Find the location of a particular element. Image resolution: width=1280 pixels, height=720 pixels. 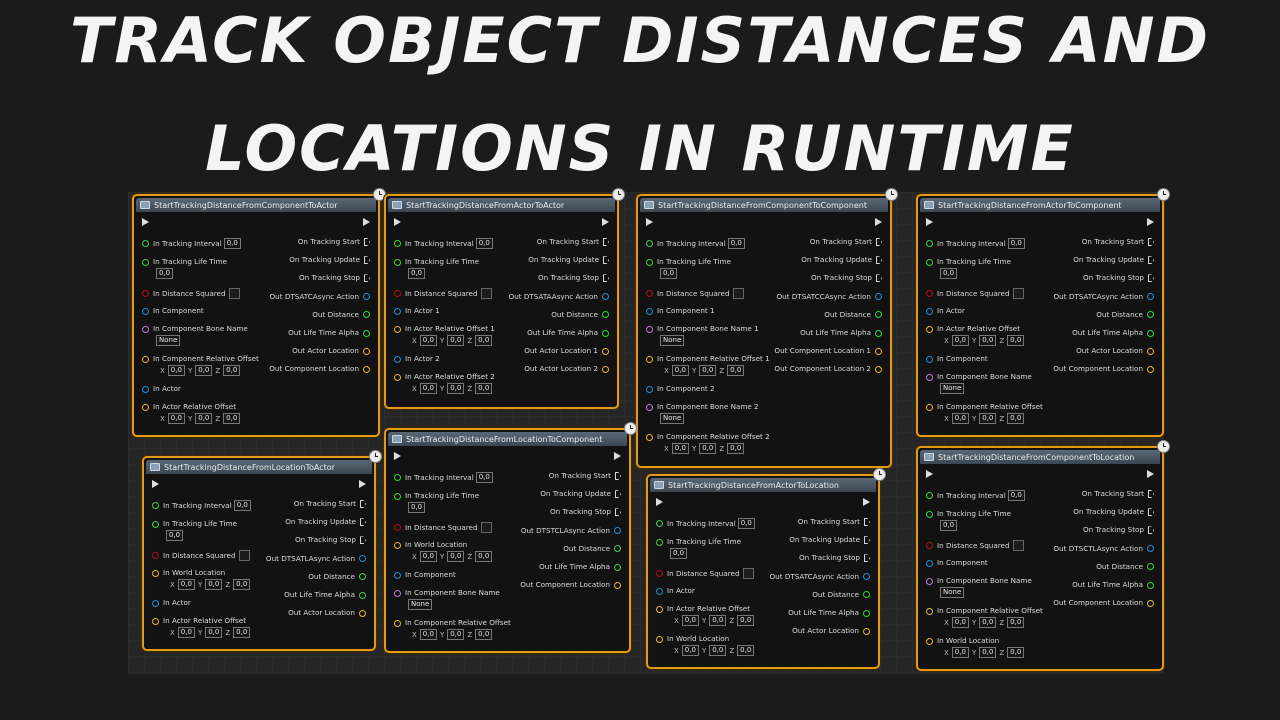

in-component-relative-offset-y-input: 0,0 is located at coordinates (988, 418).